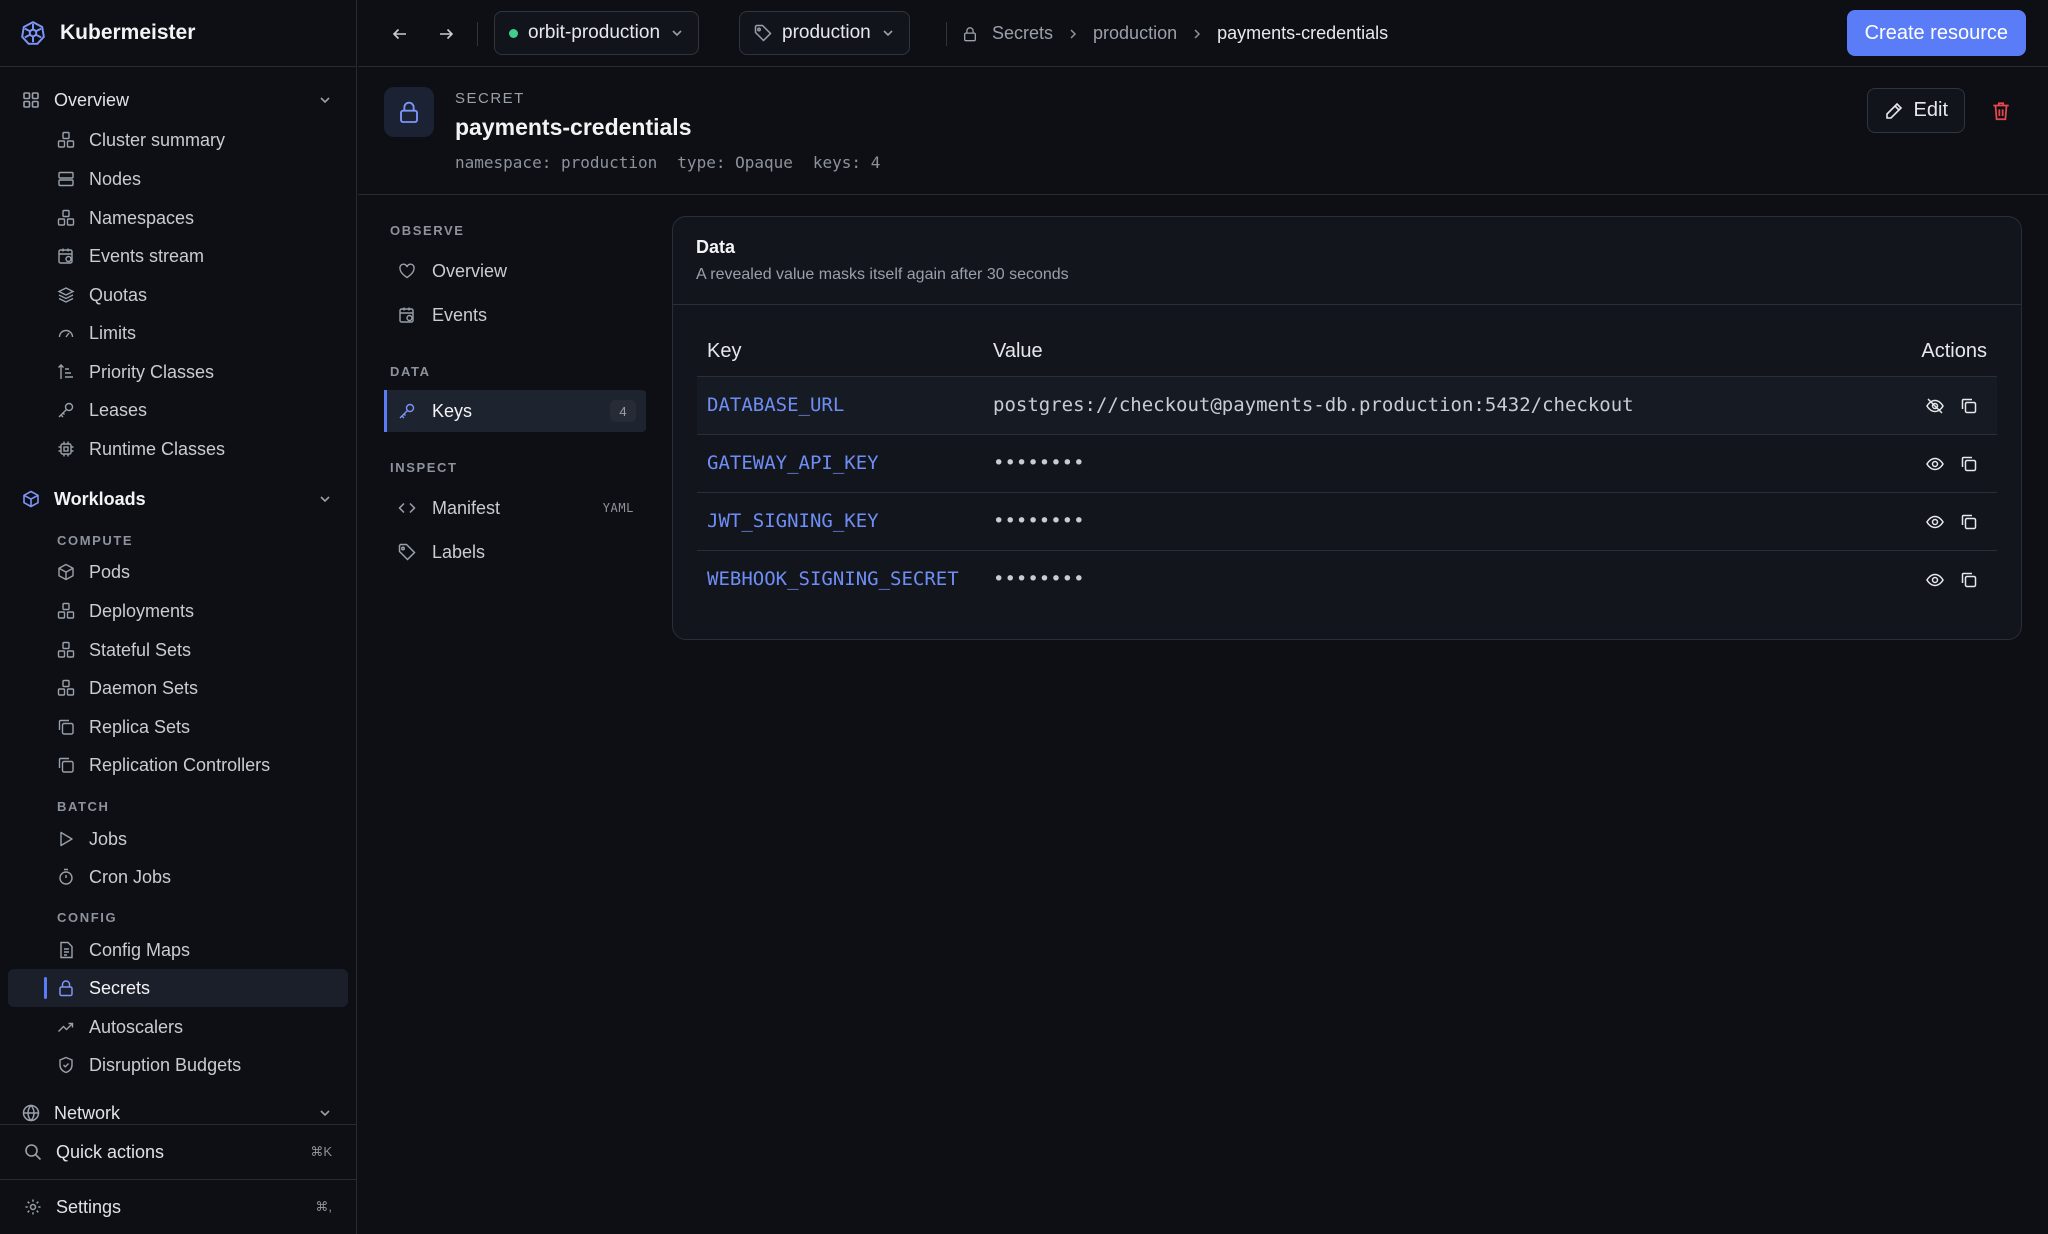 The image size is (2048, 1234). Describe the element at coordinates (108, 838) in the screenshot. I see `sidebar-item-label: Jobs` at that location.